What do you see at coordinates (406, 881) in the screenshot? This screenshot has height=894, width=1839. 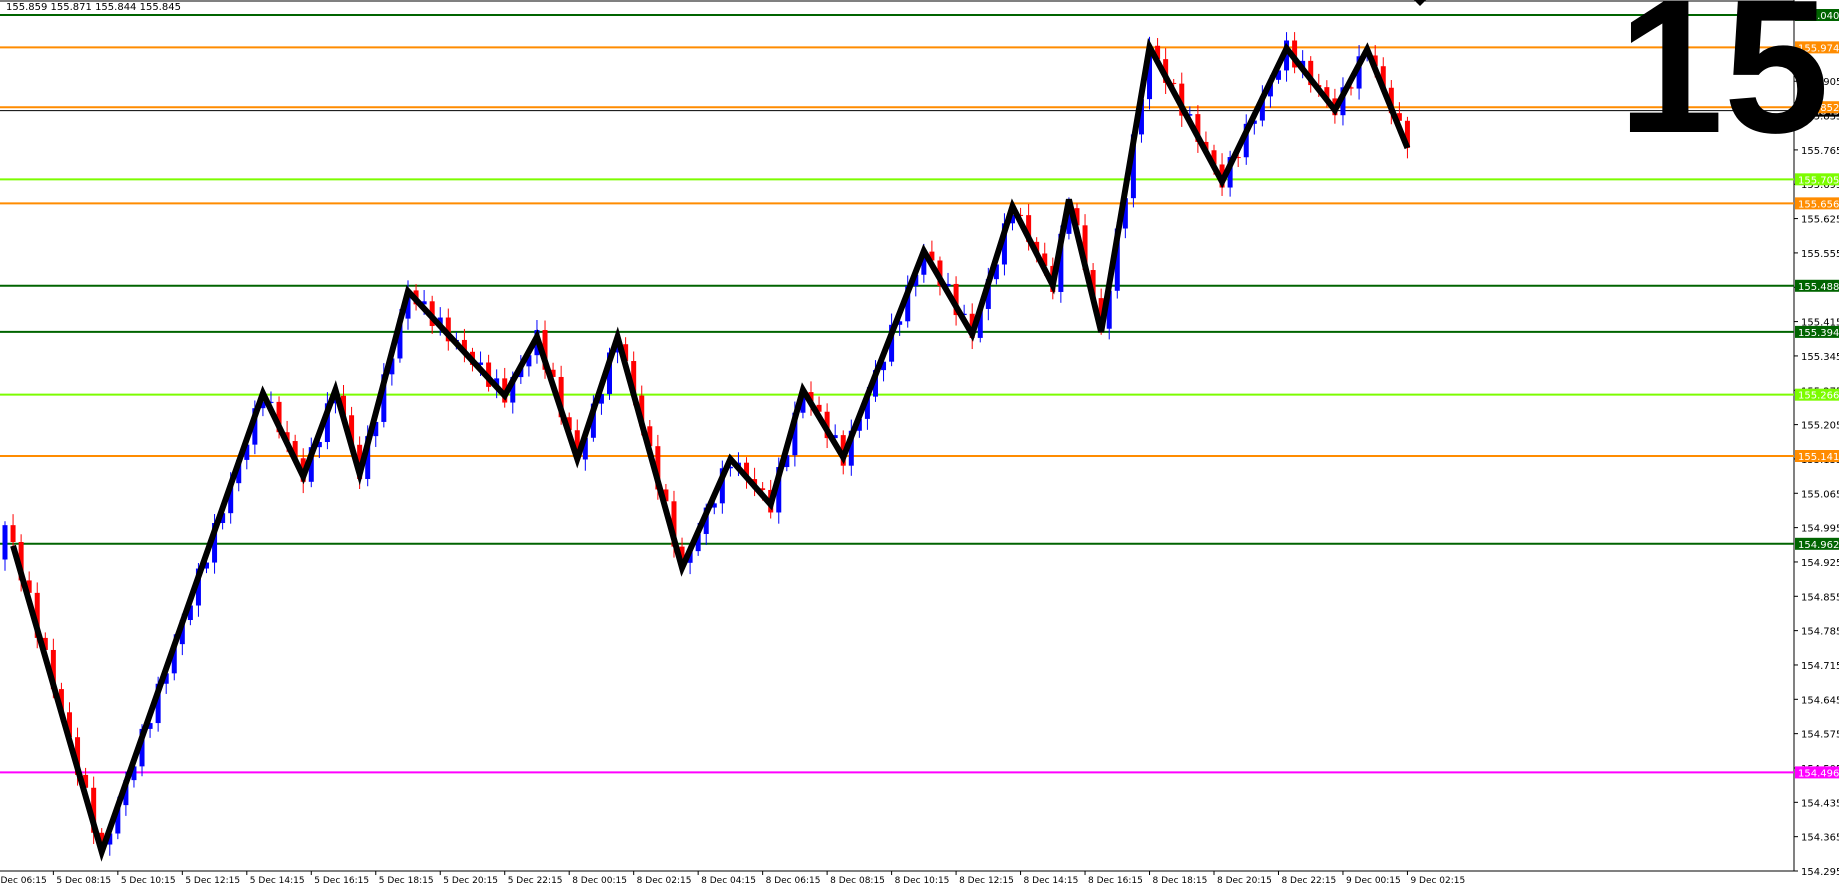 I see `x-tick-label: 5 Dec 18:15` at bounding box center [406, 881].